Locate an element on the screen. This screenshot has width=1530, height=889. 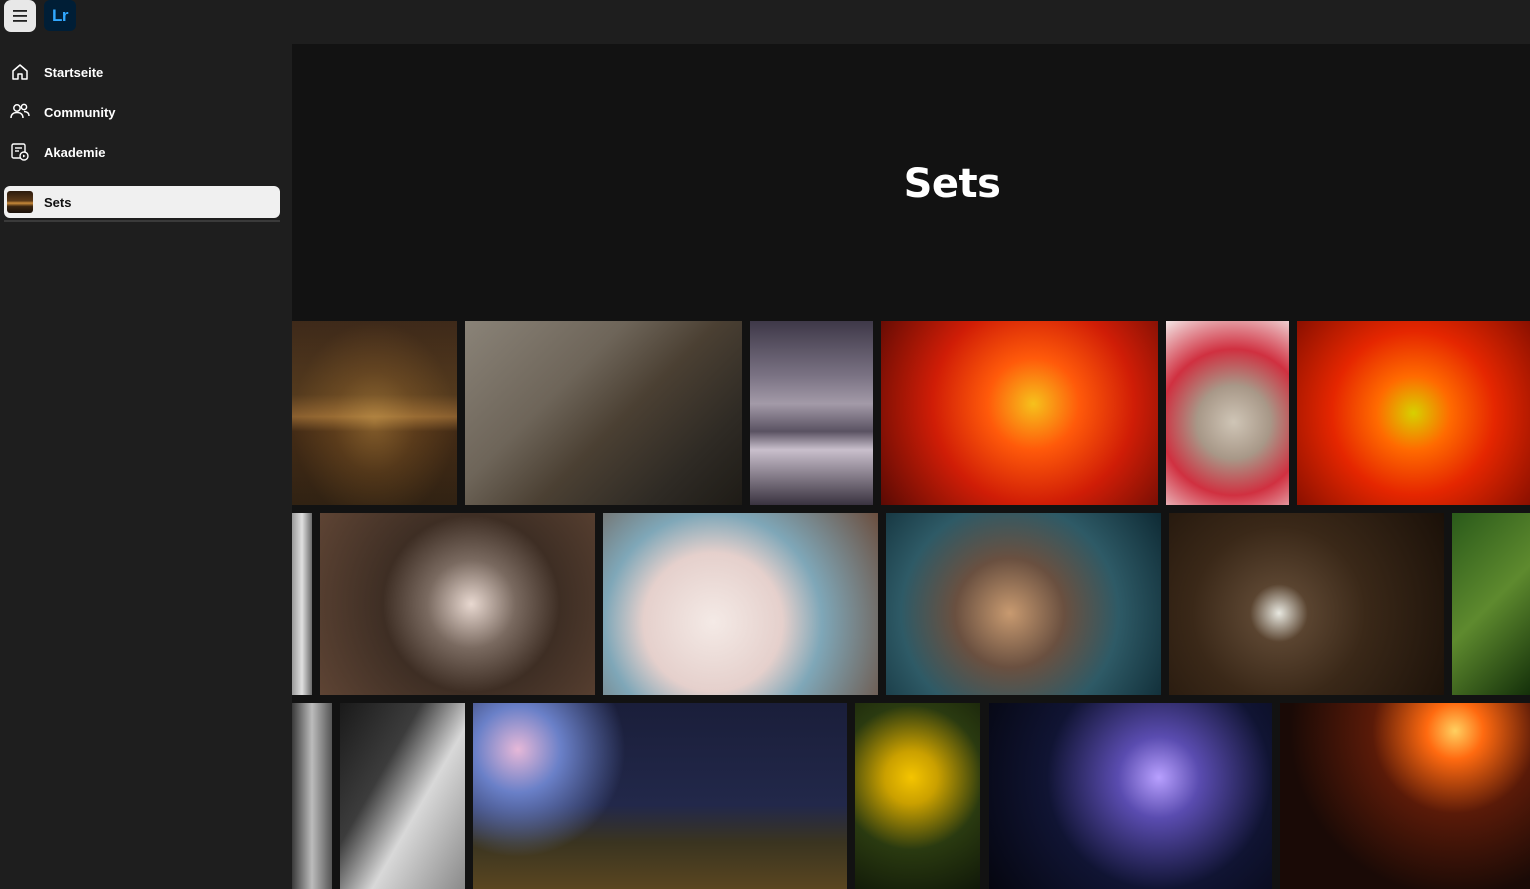
white-flower-photo is located at coordinates (1306, 604).